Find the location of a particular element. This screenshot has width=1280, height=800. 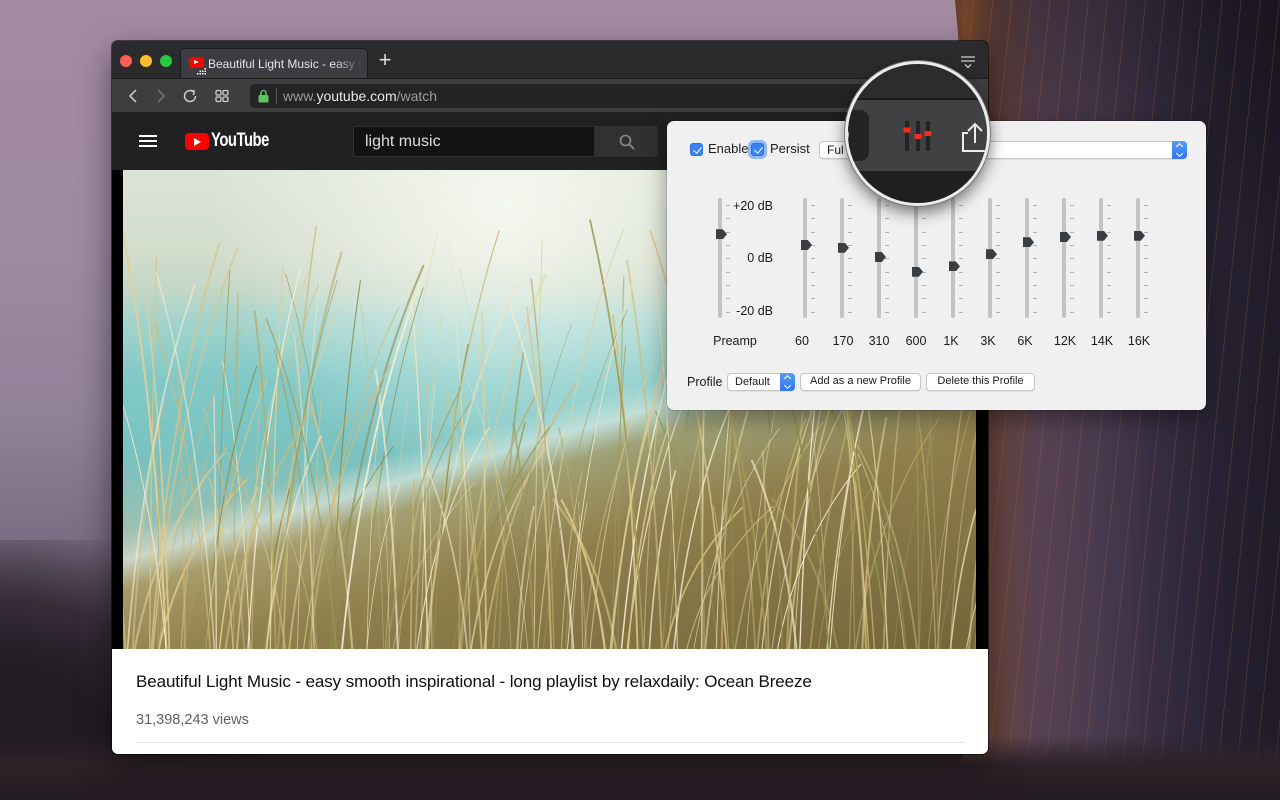

slider-band-6k is located at coordinates (1034, 258).